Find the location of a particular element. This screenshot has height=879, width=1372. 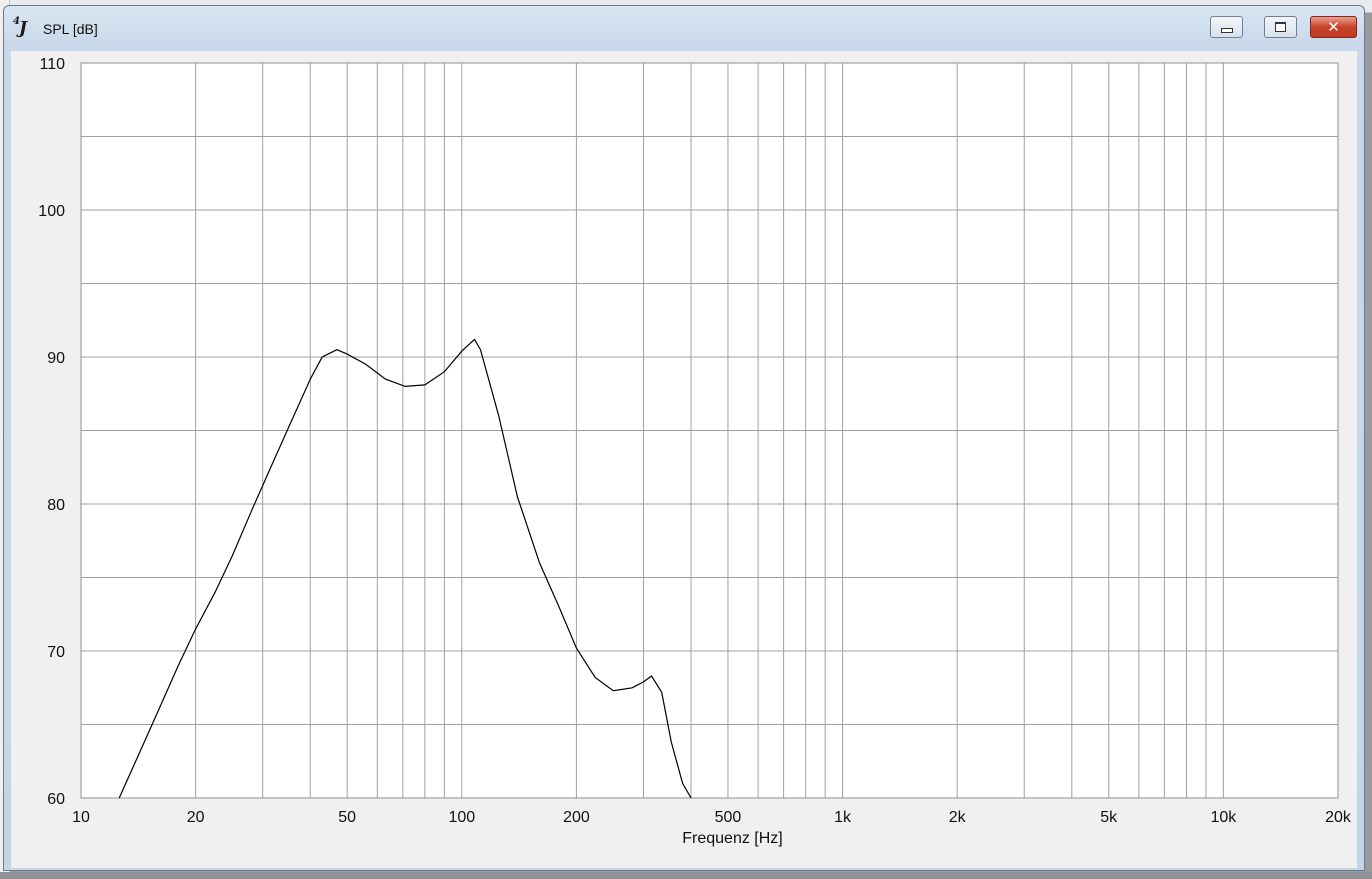

x-axis-label: Frequenz [Hz] is located at coordinates (732, 838).